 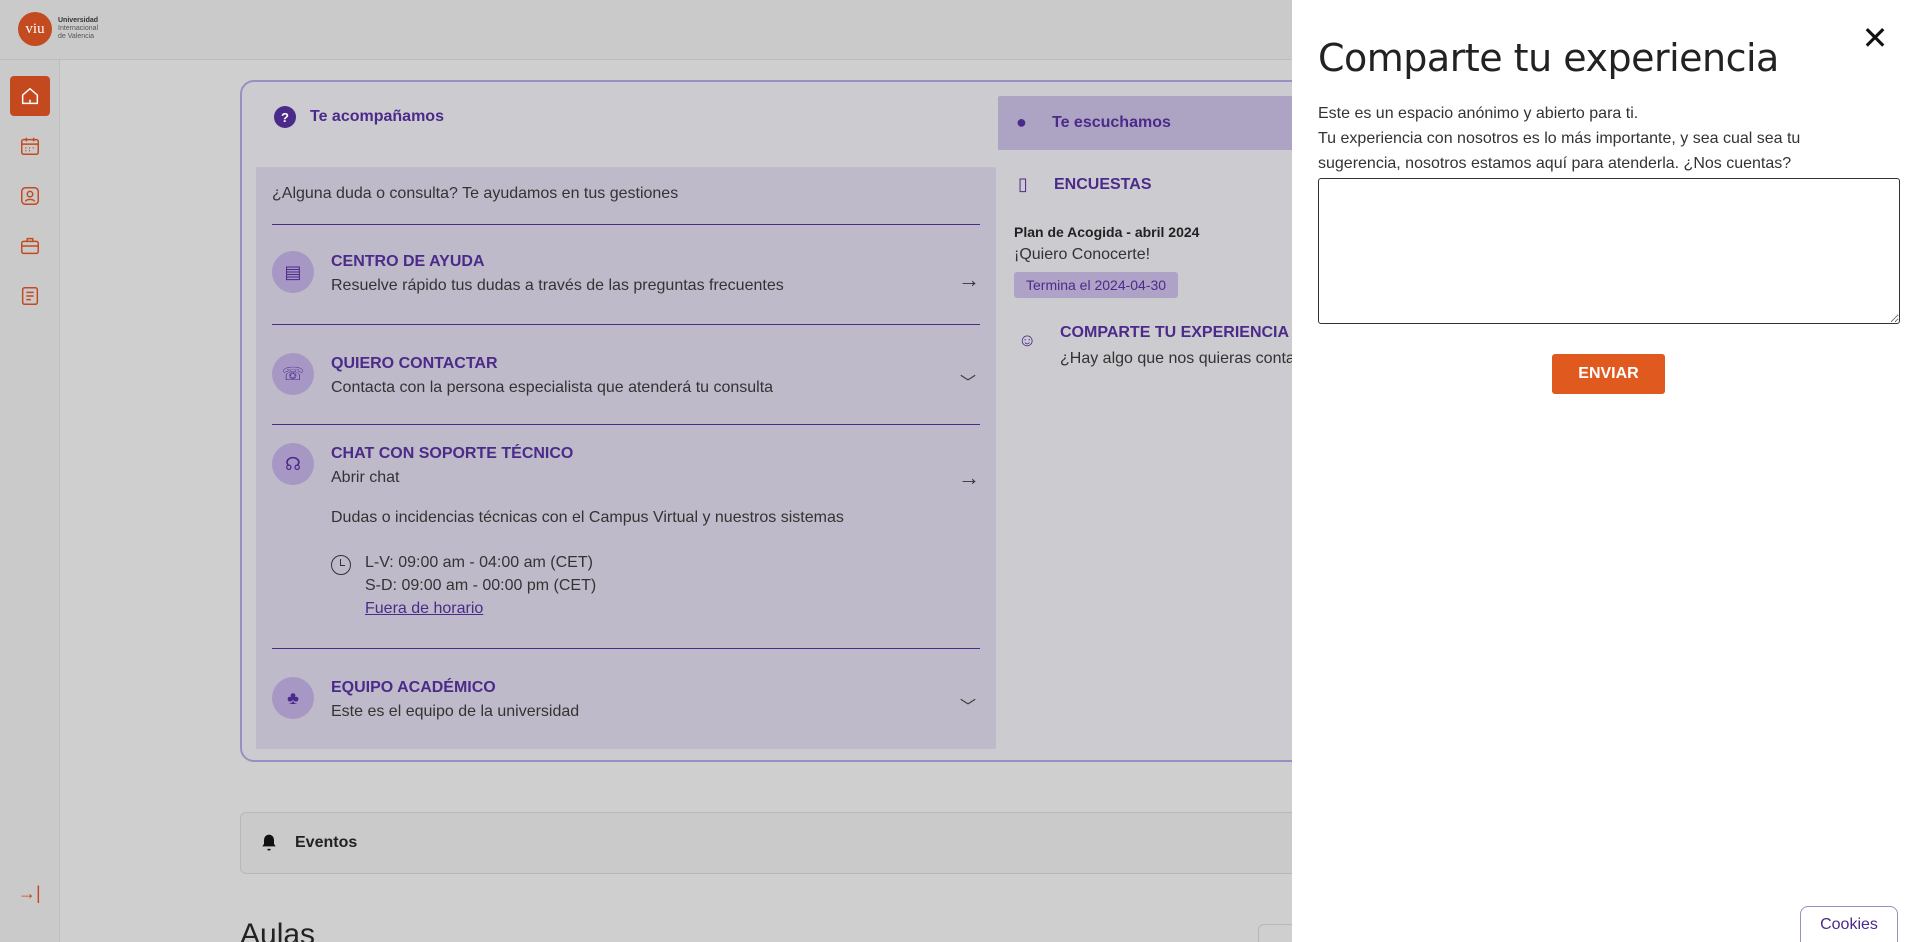 I want to click on aulas-heading: Aulas, so click(x=278, y=930).